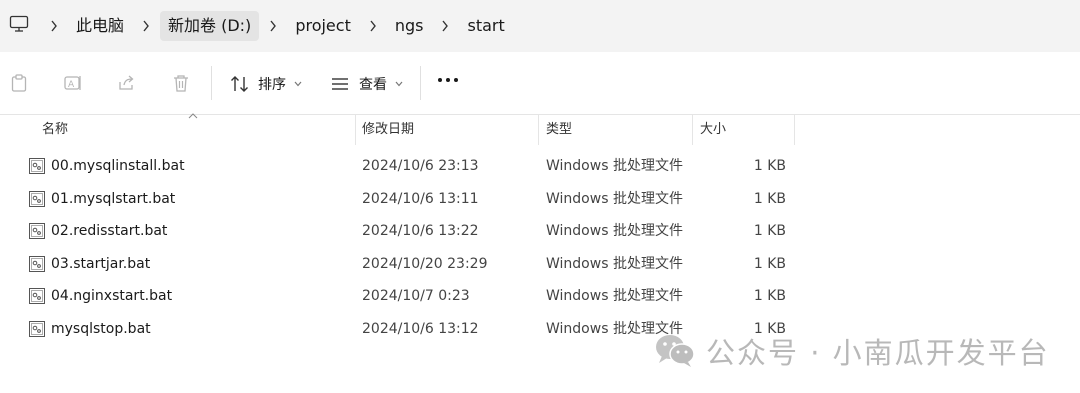 This screenshot has width=1080, height=393. What do you see at coordinates (425, 263) in the screenshot?
I see `file-date: 2024/10/20 23:29` at bounding box center [425, 263].